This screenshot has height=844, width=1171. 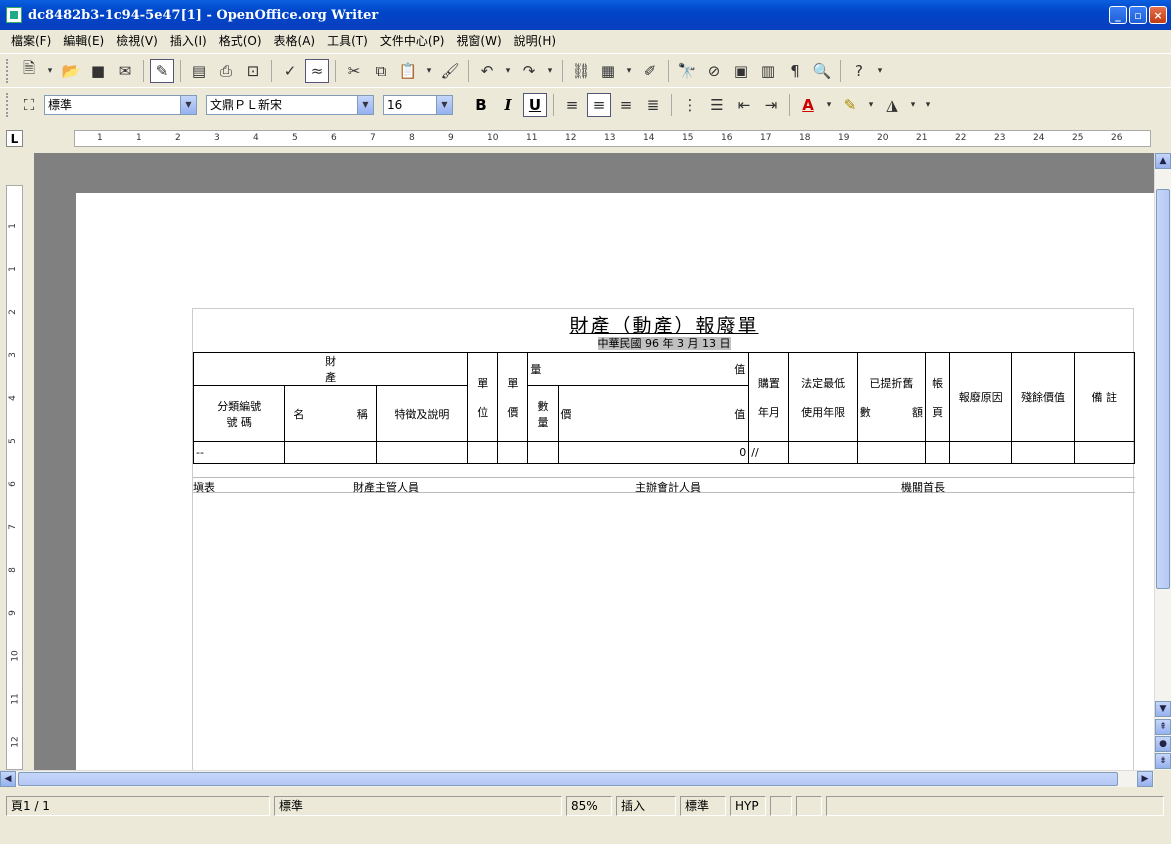 I want to click on cell-ledger, so click(x=938, y=452).